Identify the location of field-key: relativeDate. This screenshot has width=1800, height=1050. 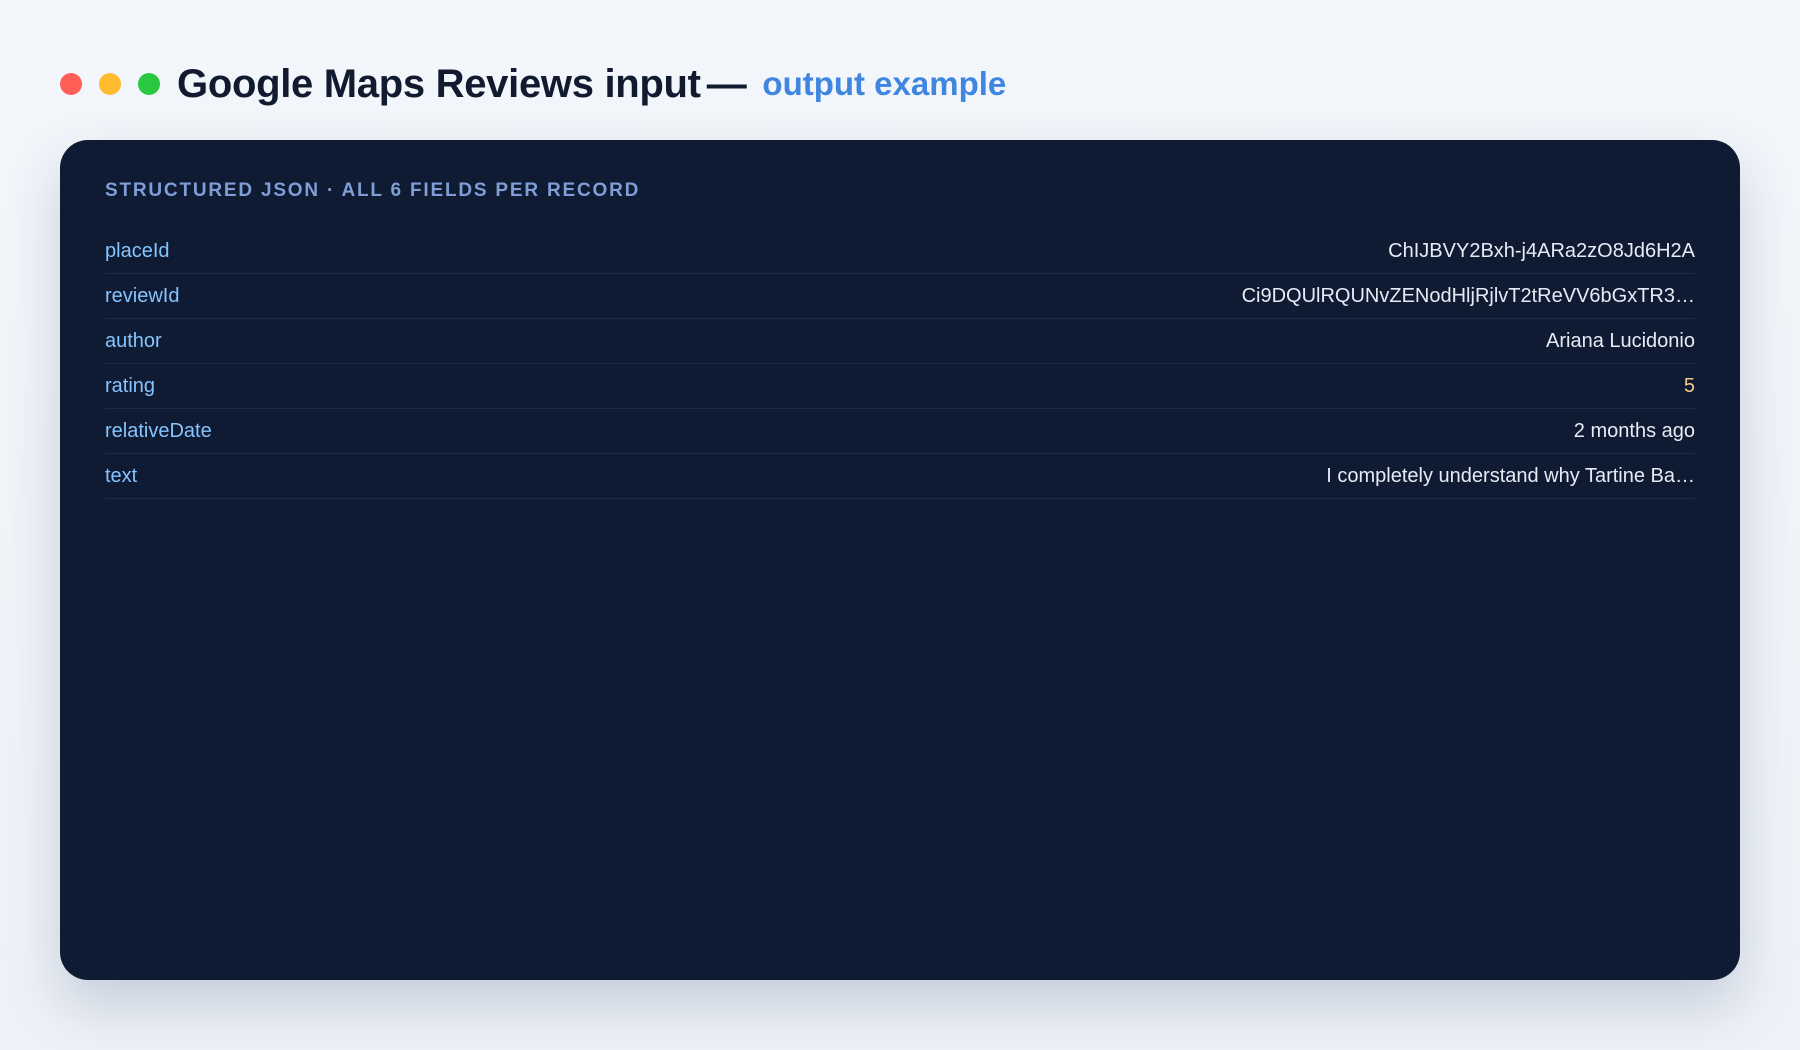
(158, 430).